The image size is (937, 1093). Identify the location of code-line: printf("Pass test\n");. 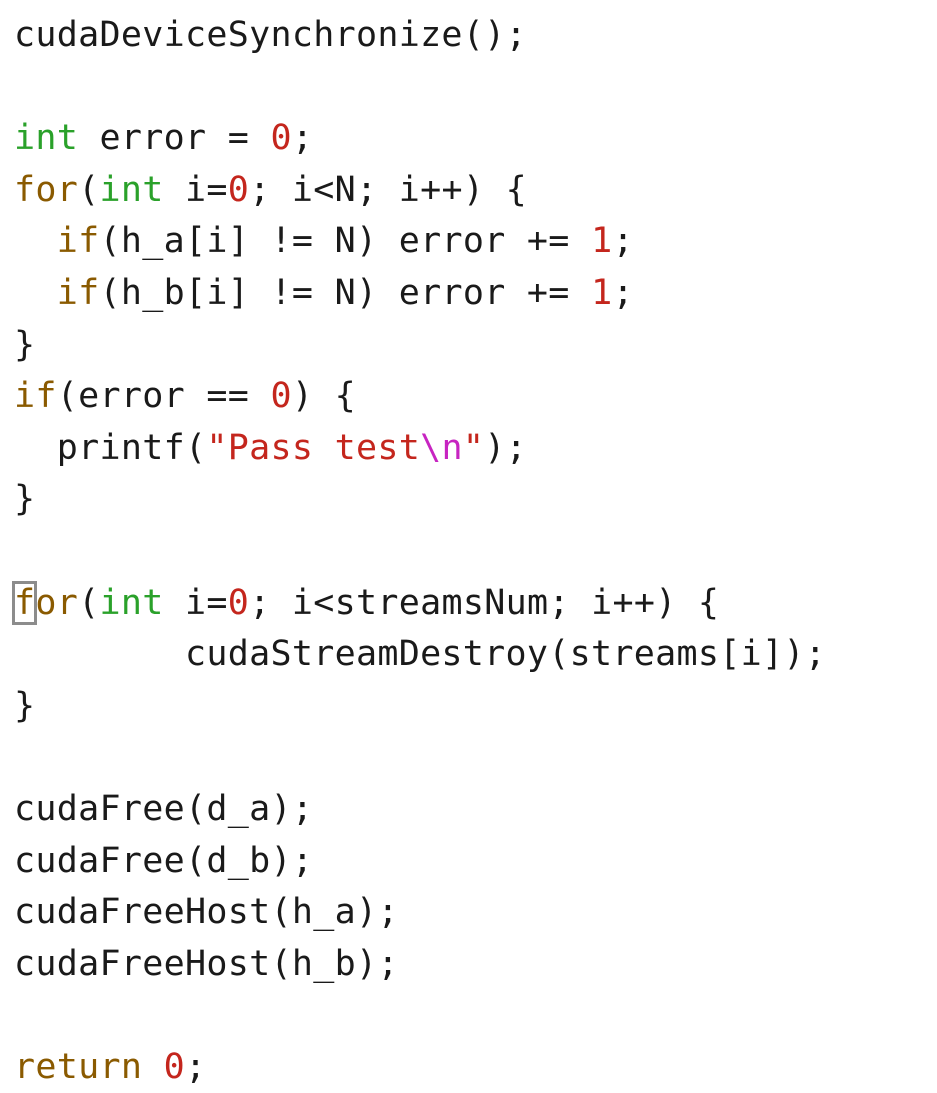
(420, 449).